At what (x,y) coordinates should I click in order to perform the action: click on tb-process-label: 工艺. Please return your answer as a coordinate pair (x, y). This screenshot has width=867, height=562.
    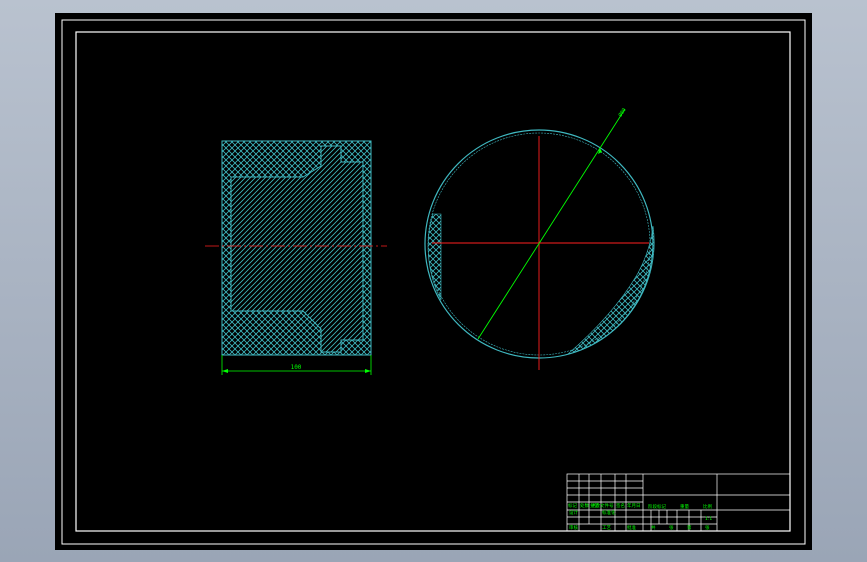
    Looking at the image, I should click on (606, 528).